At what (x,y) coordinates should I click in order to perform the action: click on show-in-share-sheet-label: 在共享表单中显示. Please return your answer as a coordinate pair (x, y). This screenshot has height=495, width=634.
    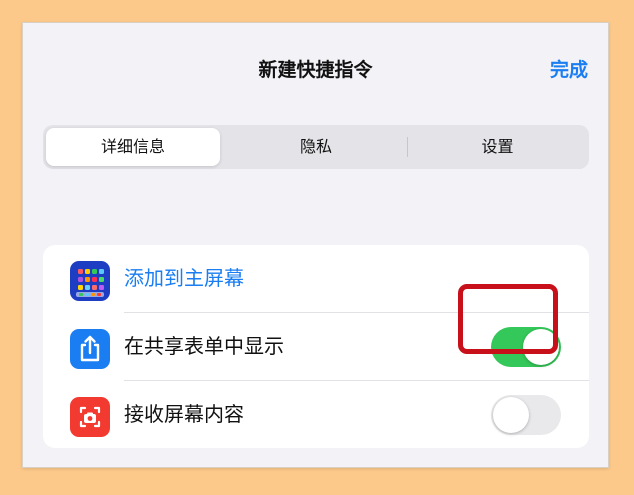
    Looking at the image, I should click on (204, 346).